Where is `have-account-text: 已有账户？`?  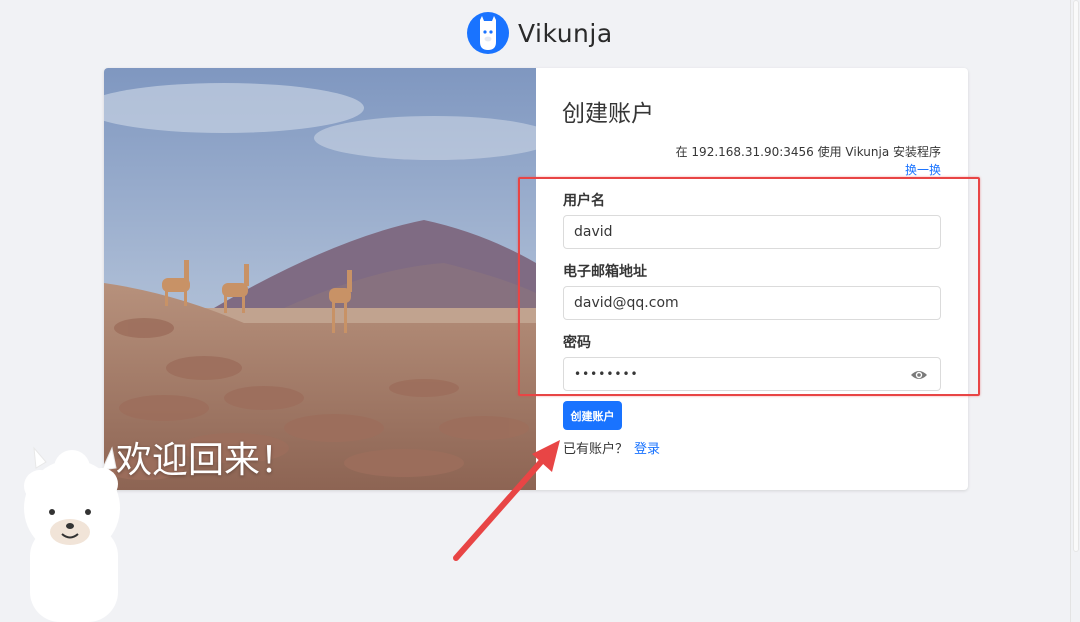 have-account-text: 已有账户？ is located at coordinates (596, 449).